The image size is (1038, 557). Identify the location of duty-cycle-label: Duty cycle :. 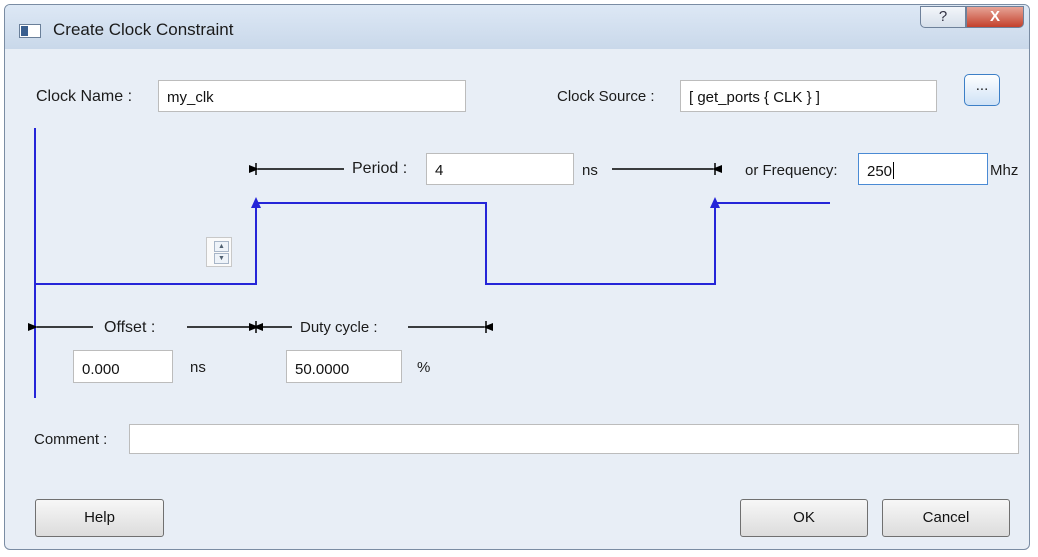
(339, 327).